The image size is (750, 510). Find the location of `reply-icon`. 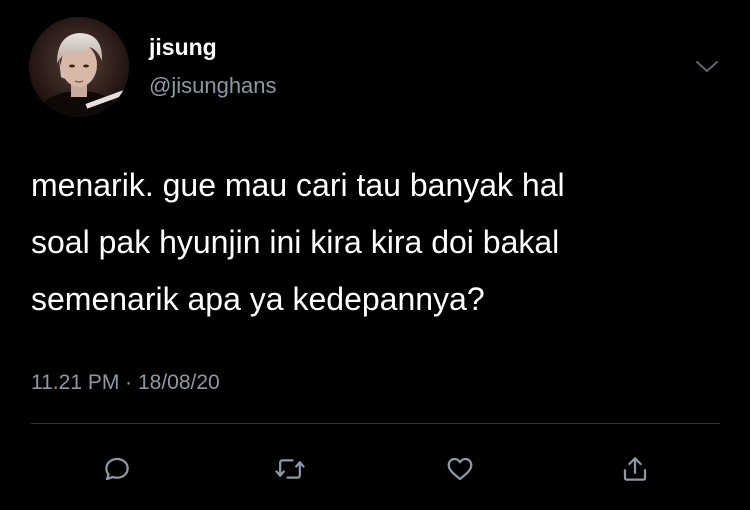

reply-icon is located at coordinates (117, 469).